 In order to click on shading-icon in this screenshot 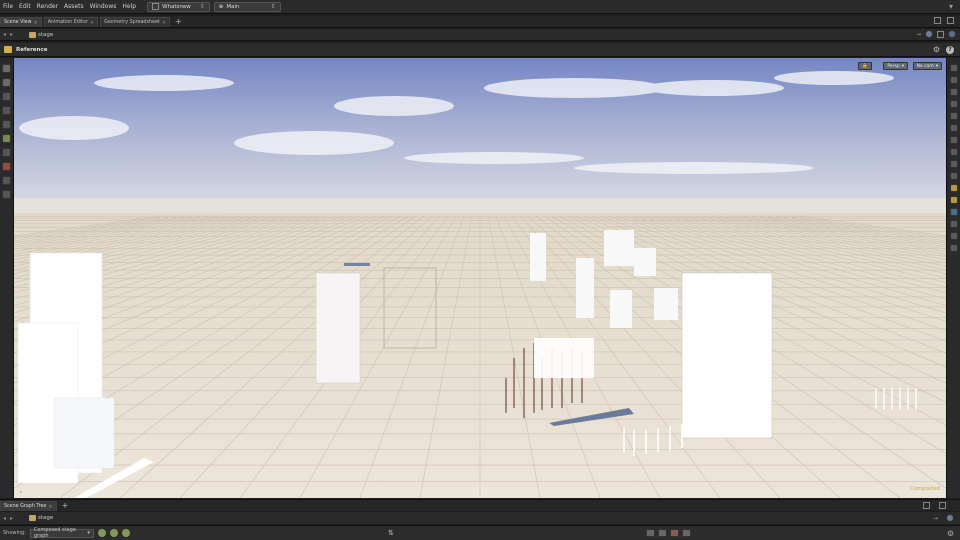, I will do `click(953, 92)`.